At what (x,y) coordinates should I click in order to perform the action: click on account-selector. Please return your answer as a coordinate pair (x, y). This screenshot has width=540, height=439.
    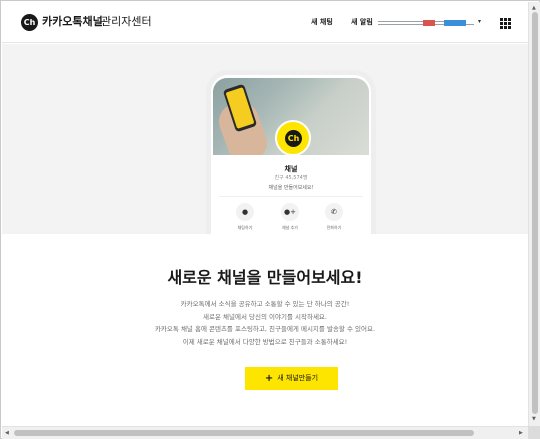
    Looking at the image, I should click on (427, 23).